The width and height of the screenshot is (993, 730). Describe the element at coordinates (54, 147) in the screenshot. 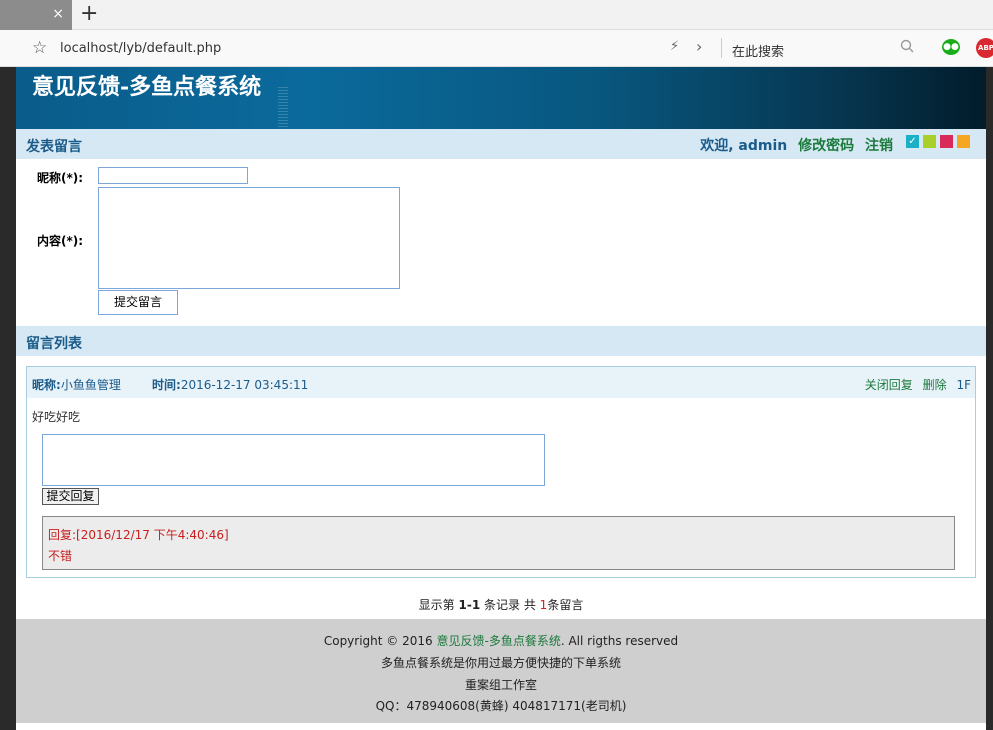

I see `post-section-title: 发表留言` at that location.